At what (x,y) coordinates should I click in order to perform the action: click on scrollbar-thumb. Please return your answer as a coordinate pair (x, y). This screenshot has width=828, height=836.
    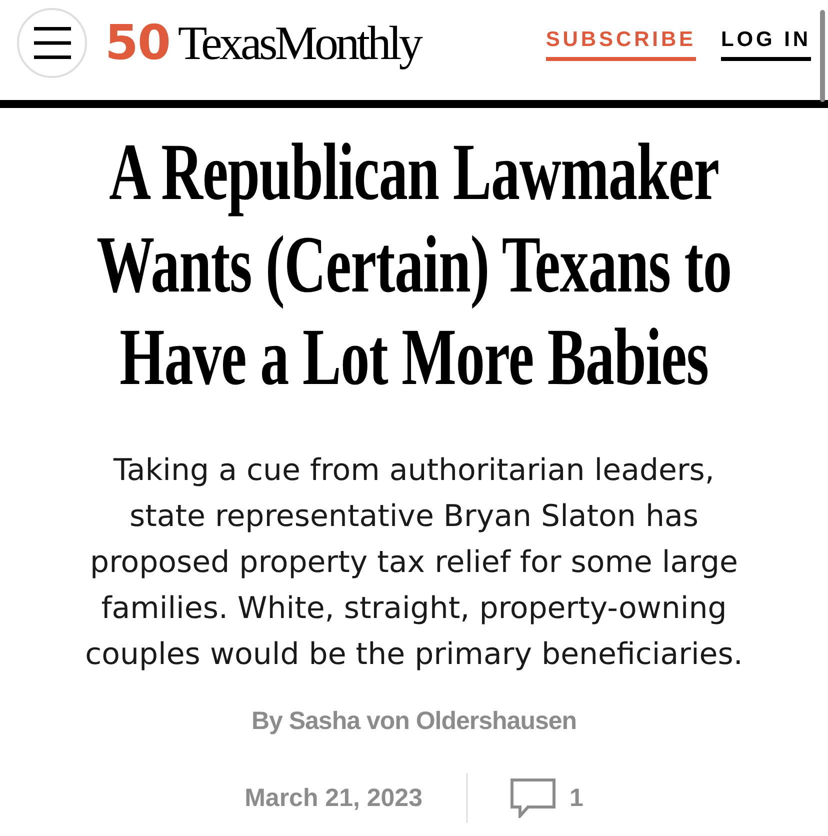
    Looking at the image, I should click on (822, 56).